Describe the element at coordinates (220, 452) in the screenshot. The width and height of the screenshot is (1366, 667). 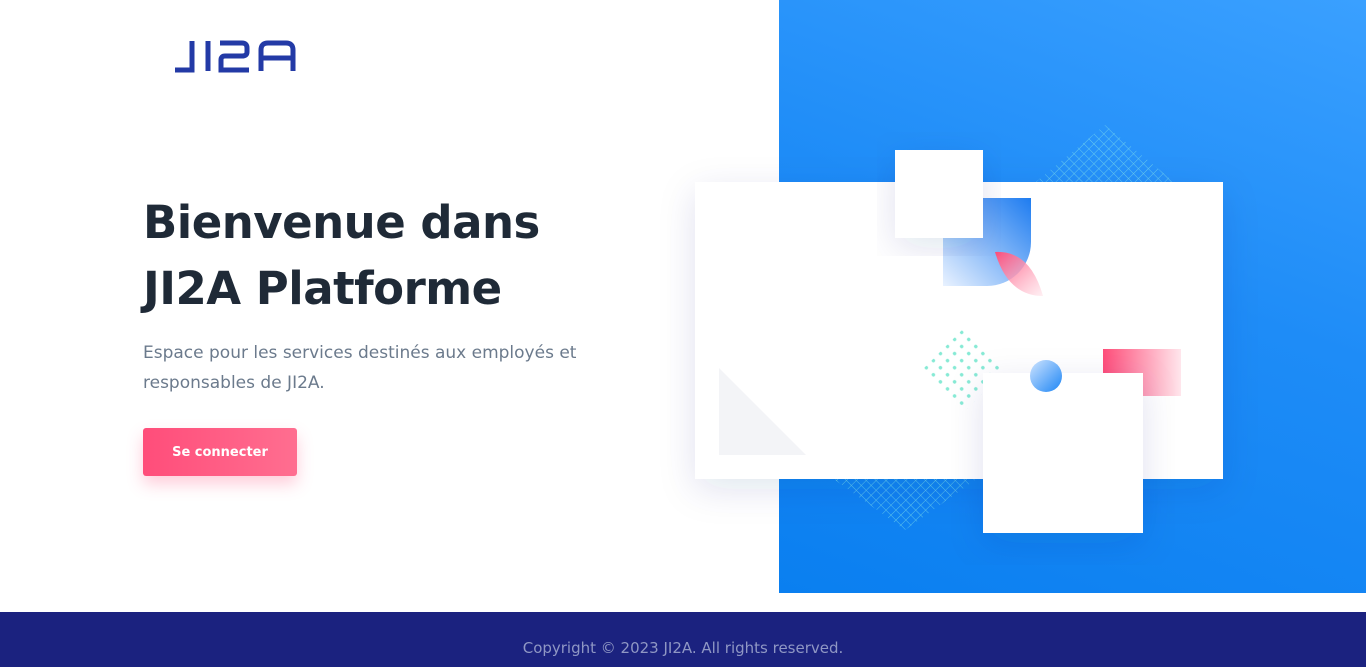
I see `login-button: Se connecter` at that location.